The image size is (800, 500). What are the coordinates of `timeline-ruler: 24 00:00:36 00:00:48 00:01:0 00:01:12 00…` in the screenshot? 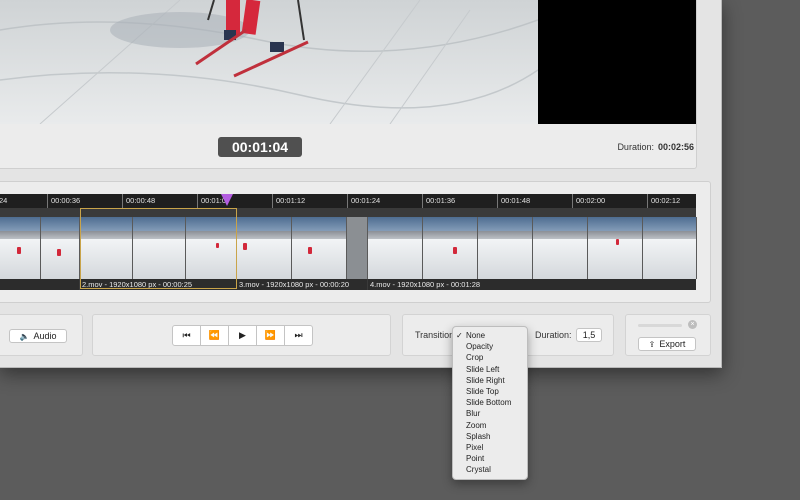 It's located at (348, 201).